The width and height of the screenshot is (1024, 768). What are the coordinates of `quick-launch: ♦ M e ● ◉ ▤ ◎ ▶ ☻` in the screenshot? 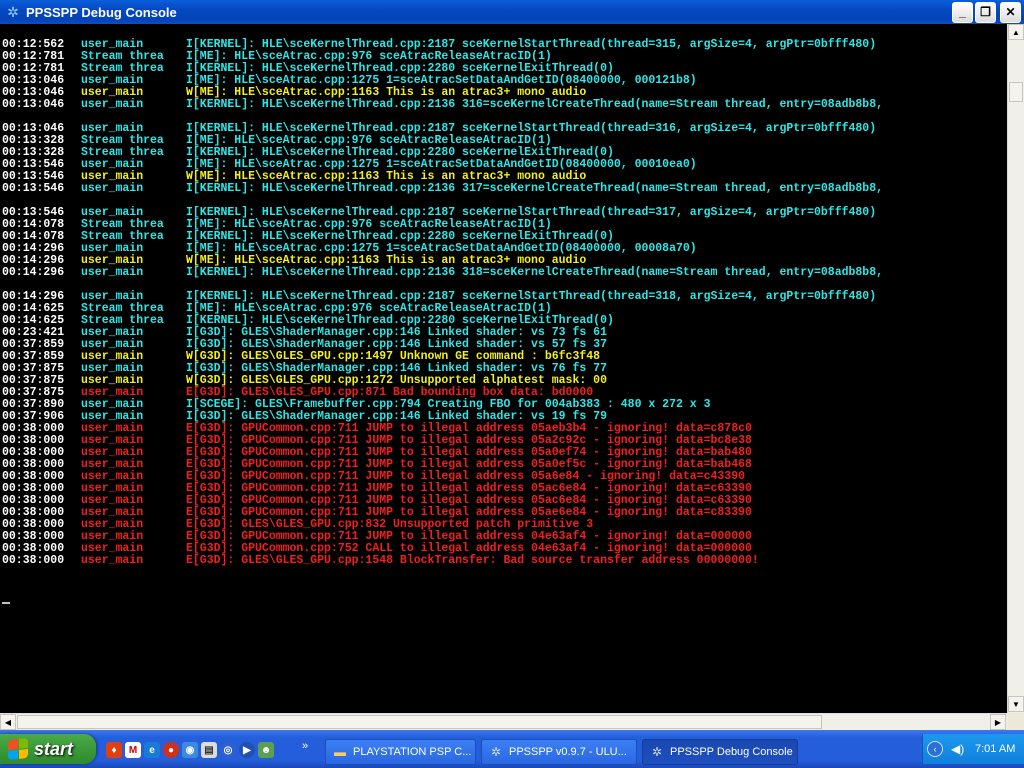 It's located at (190, 750).